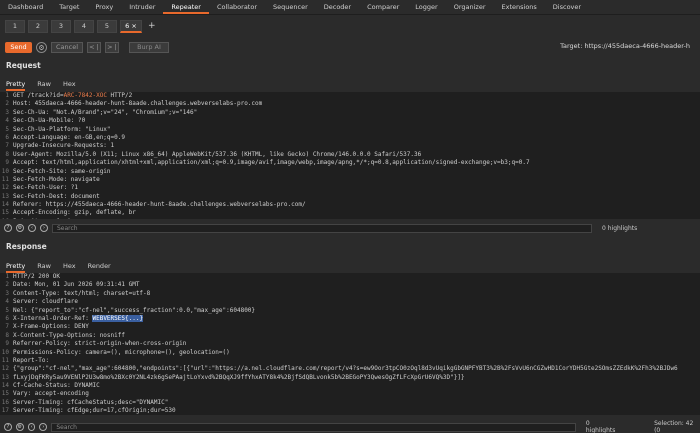 The width and height of the screenshot is (700, 433). What do you see at coordinates (350, 361) in the screenshot?
I see `code-line: 11 Report-To:` at bounding box center [350, 361].